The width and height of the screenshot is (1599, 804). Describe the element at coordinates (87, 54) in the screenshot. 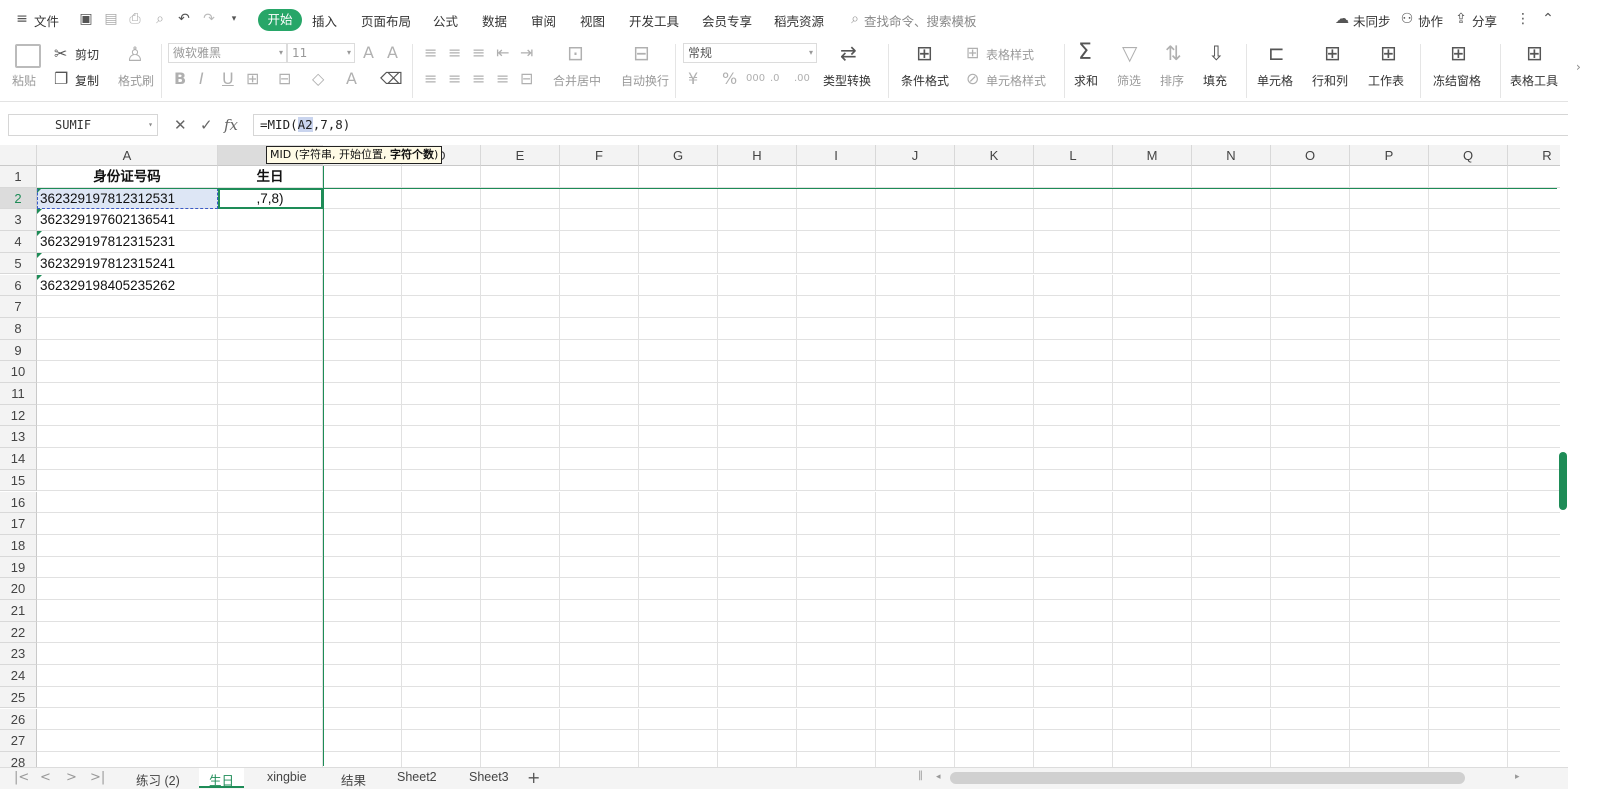

I see `cut-button: 剪切` at that location.